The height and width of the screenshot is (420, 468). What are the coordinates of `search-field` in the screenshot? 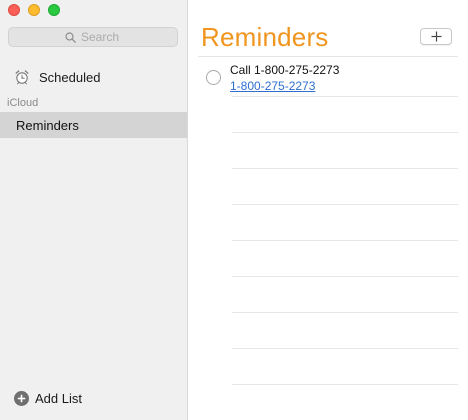 It's located at (93, 37).